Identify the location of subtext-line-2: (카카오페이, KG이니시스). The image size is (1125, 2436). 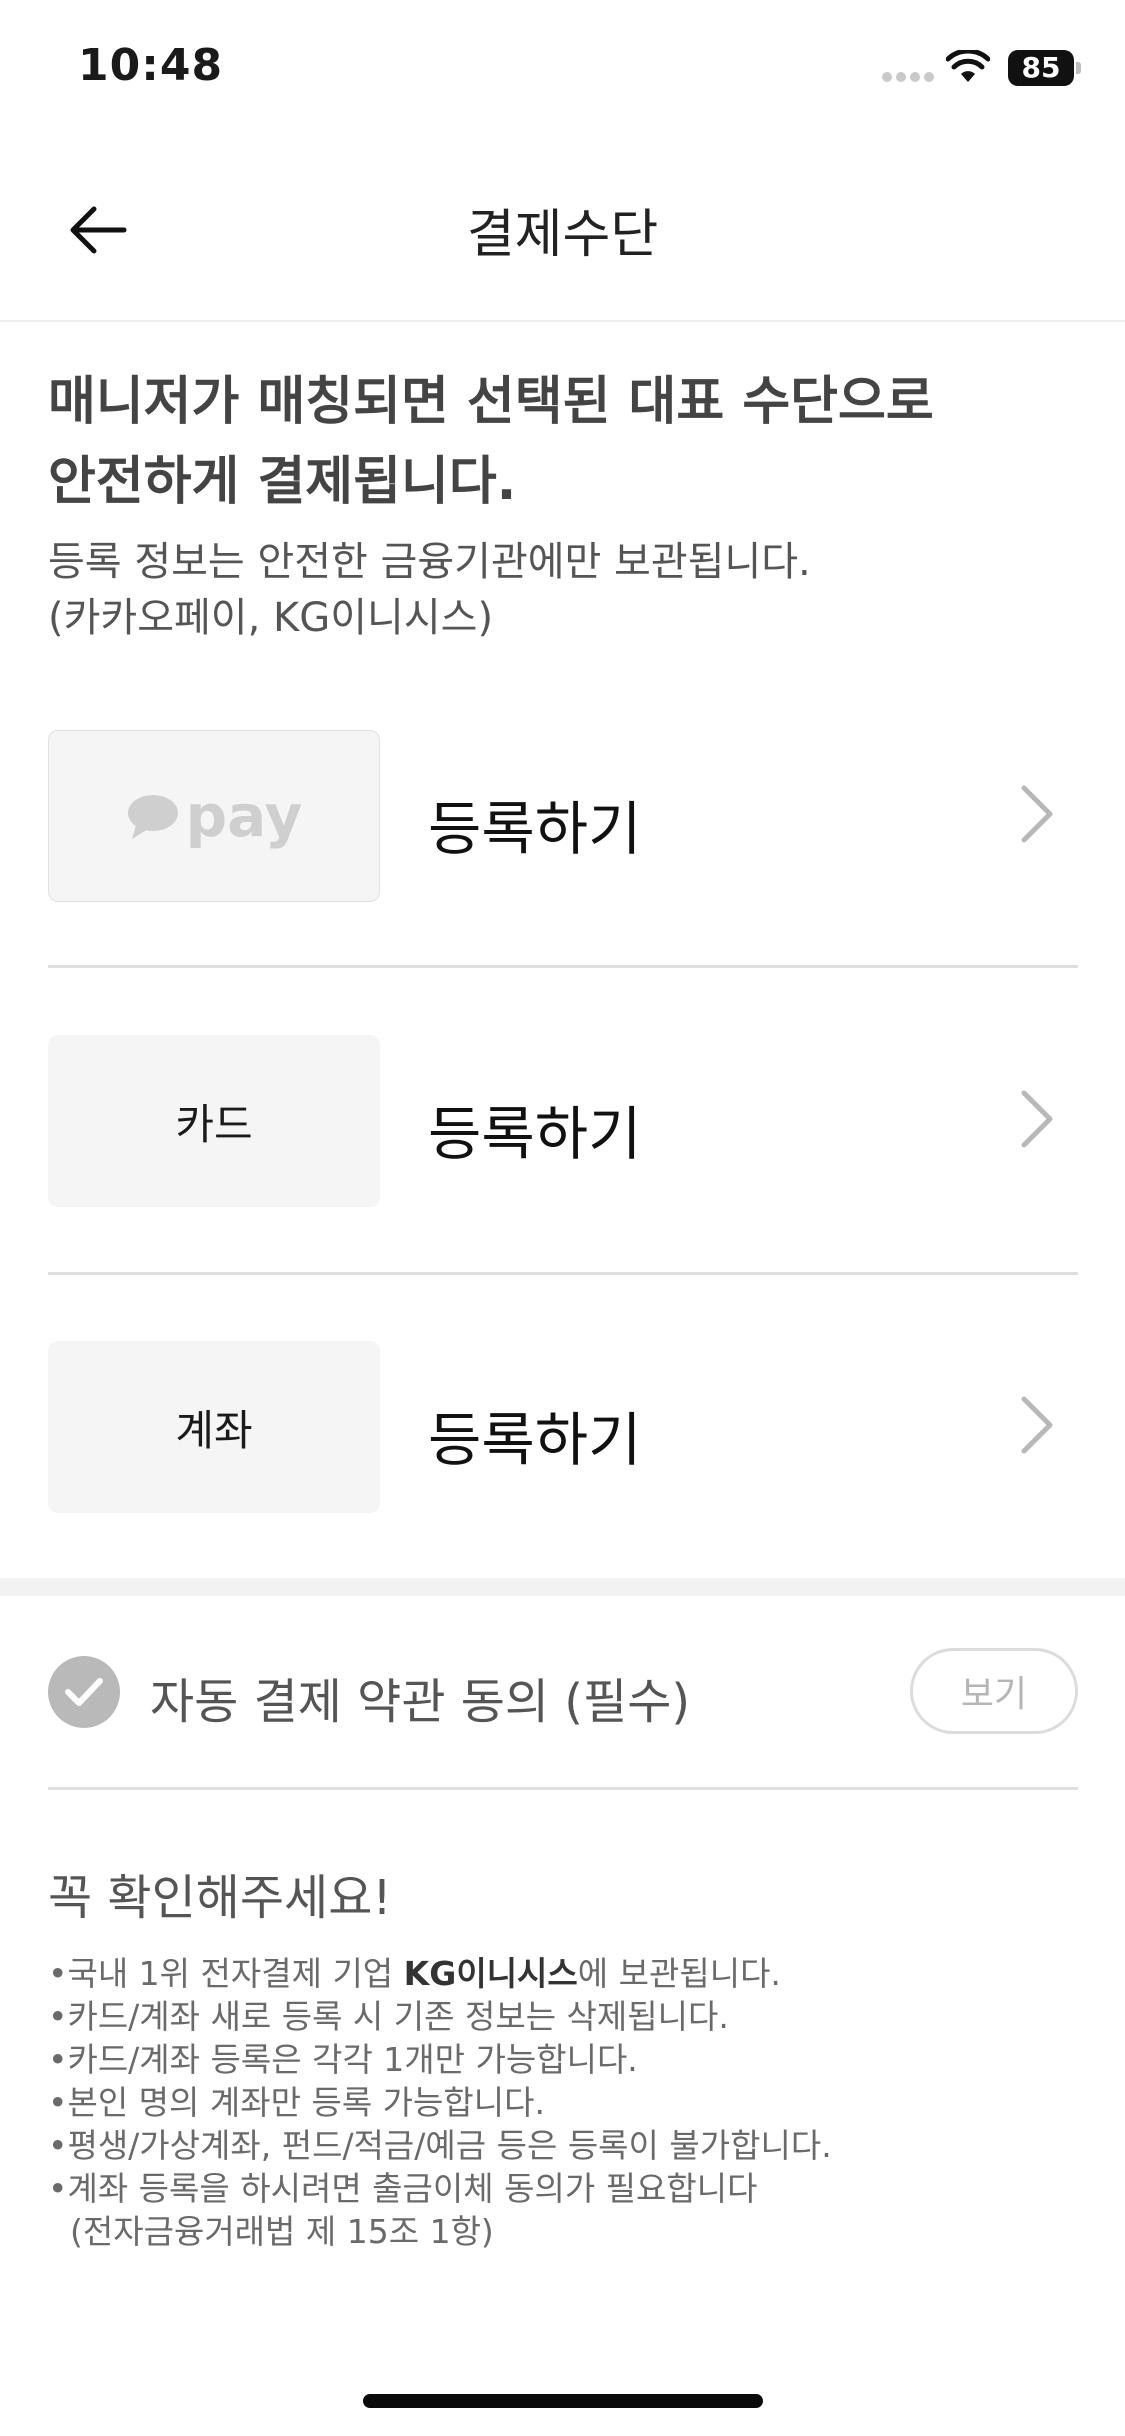
(271, 618).